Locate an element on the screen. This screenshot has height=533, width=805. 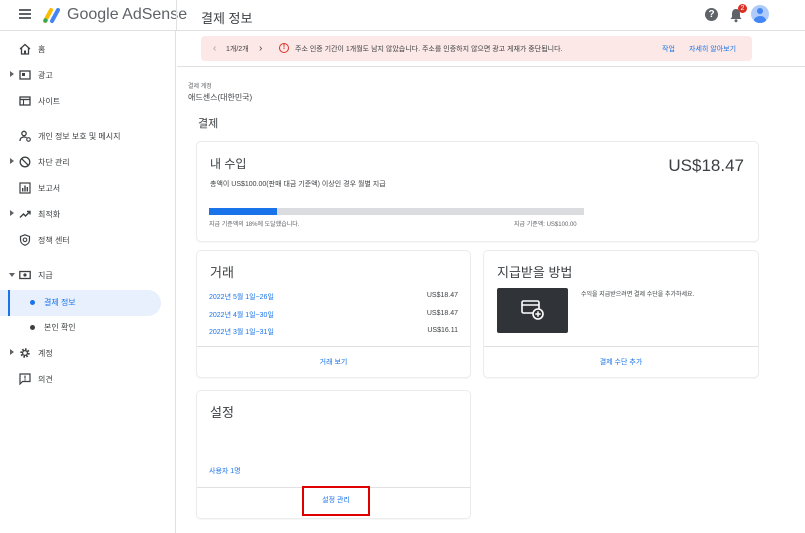
account-name: 애드센스(대한민국) is located at coordinates (220, 97).